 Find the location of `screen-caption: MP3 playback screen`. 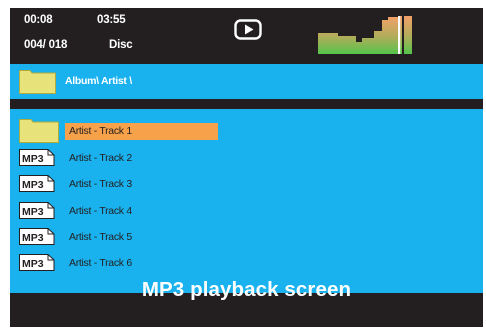

screen-caption: MP3 playback screen is located at coordinates (246, 289).